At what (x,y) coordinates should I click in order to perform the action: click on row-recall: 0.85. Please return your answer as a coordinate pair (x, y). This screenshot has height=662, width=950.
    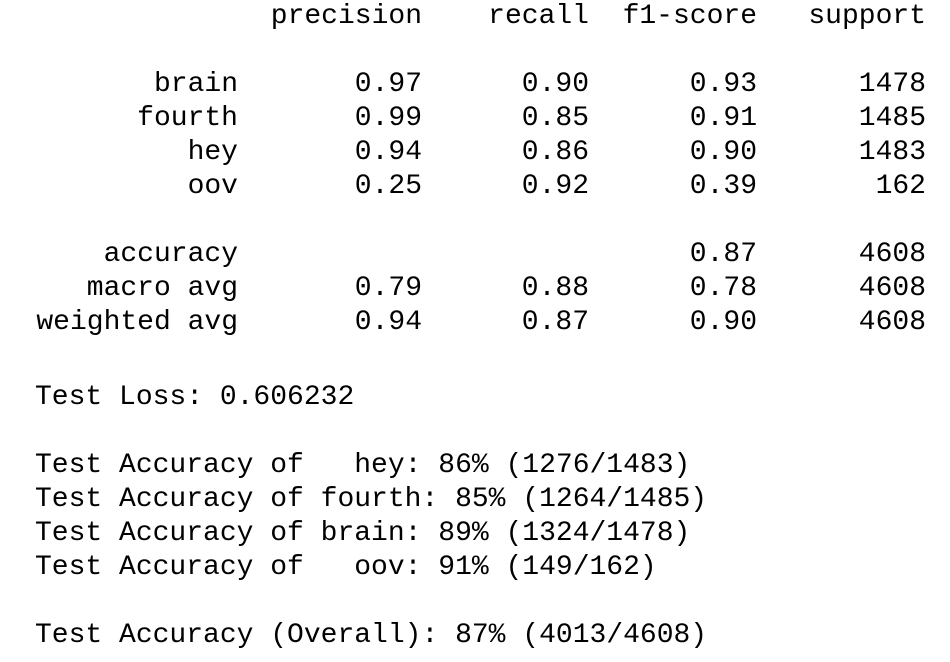
    Looking at the image, I should click on (555, 118).